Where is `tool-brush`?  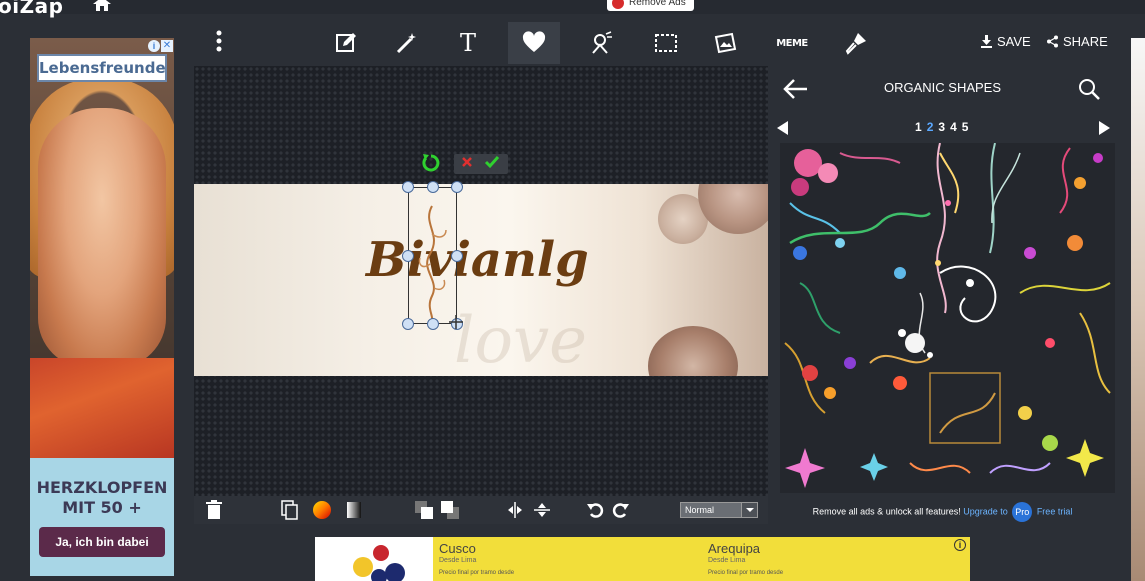
tool-brush is located at coordinates (856, 43).